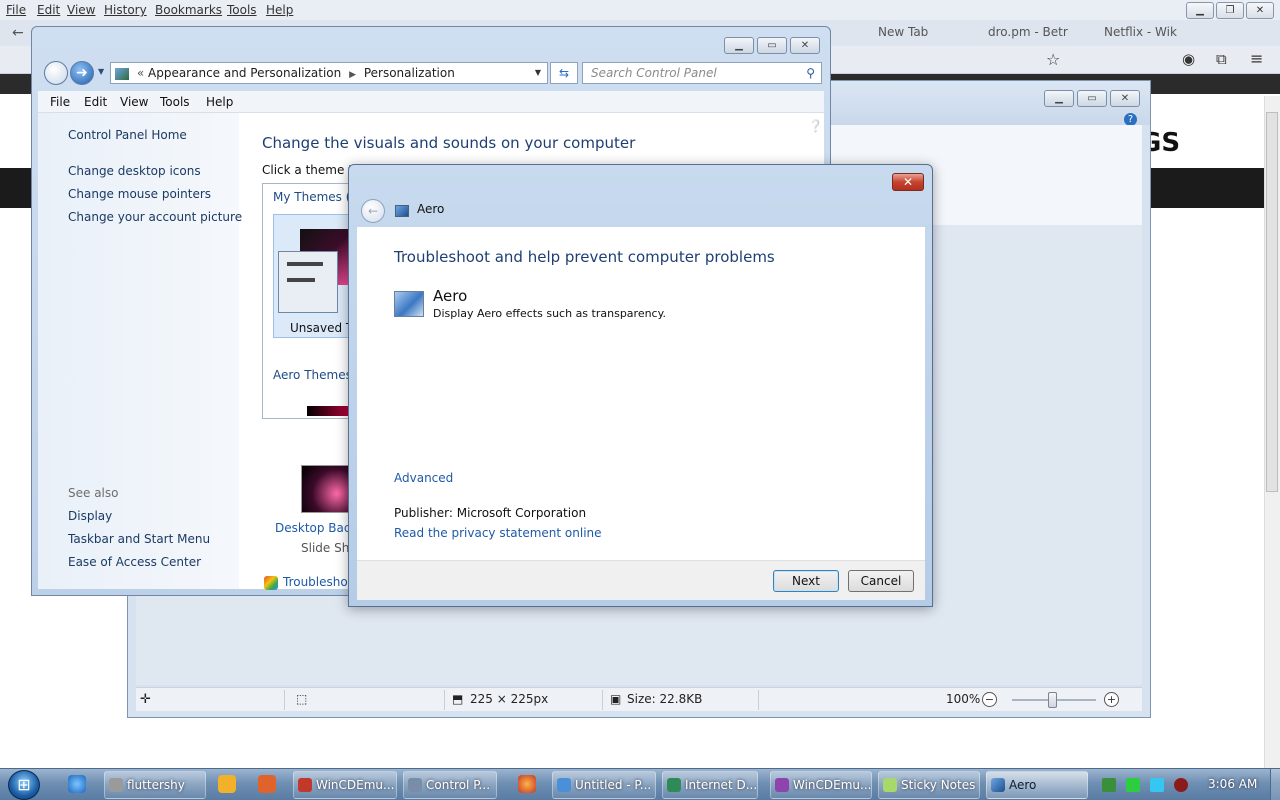 The width and height of the screenshot is (1280, 800). Describe the element at coordinates (1053, 59) in the screenshot. I see `bookmark-star-icon: ☆` at that location.